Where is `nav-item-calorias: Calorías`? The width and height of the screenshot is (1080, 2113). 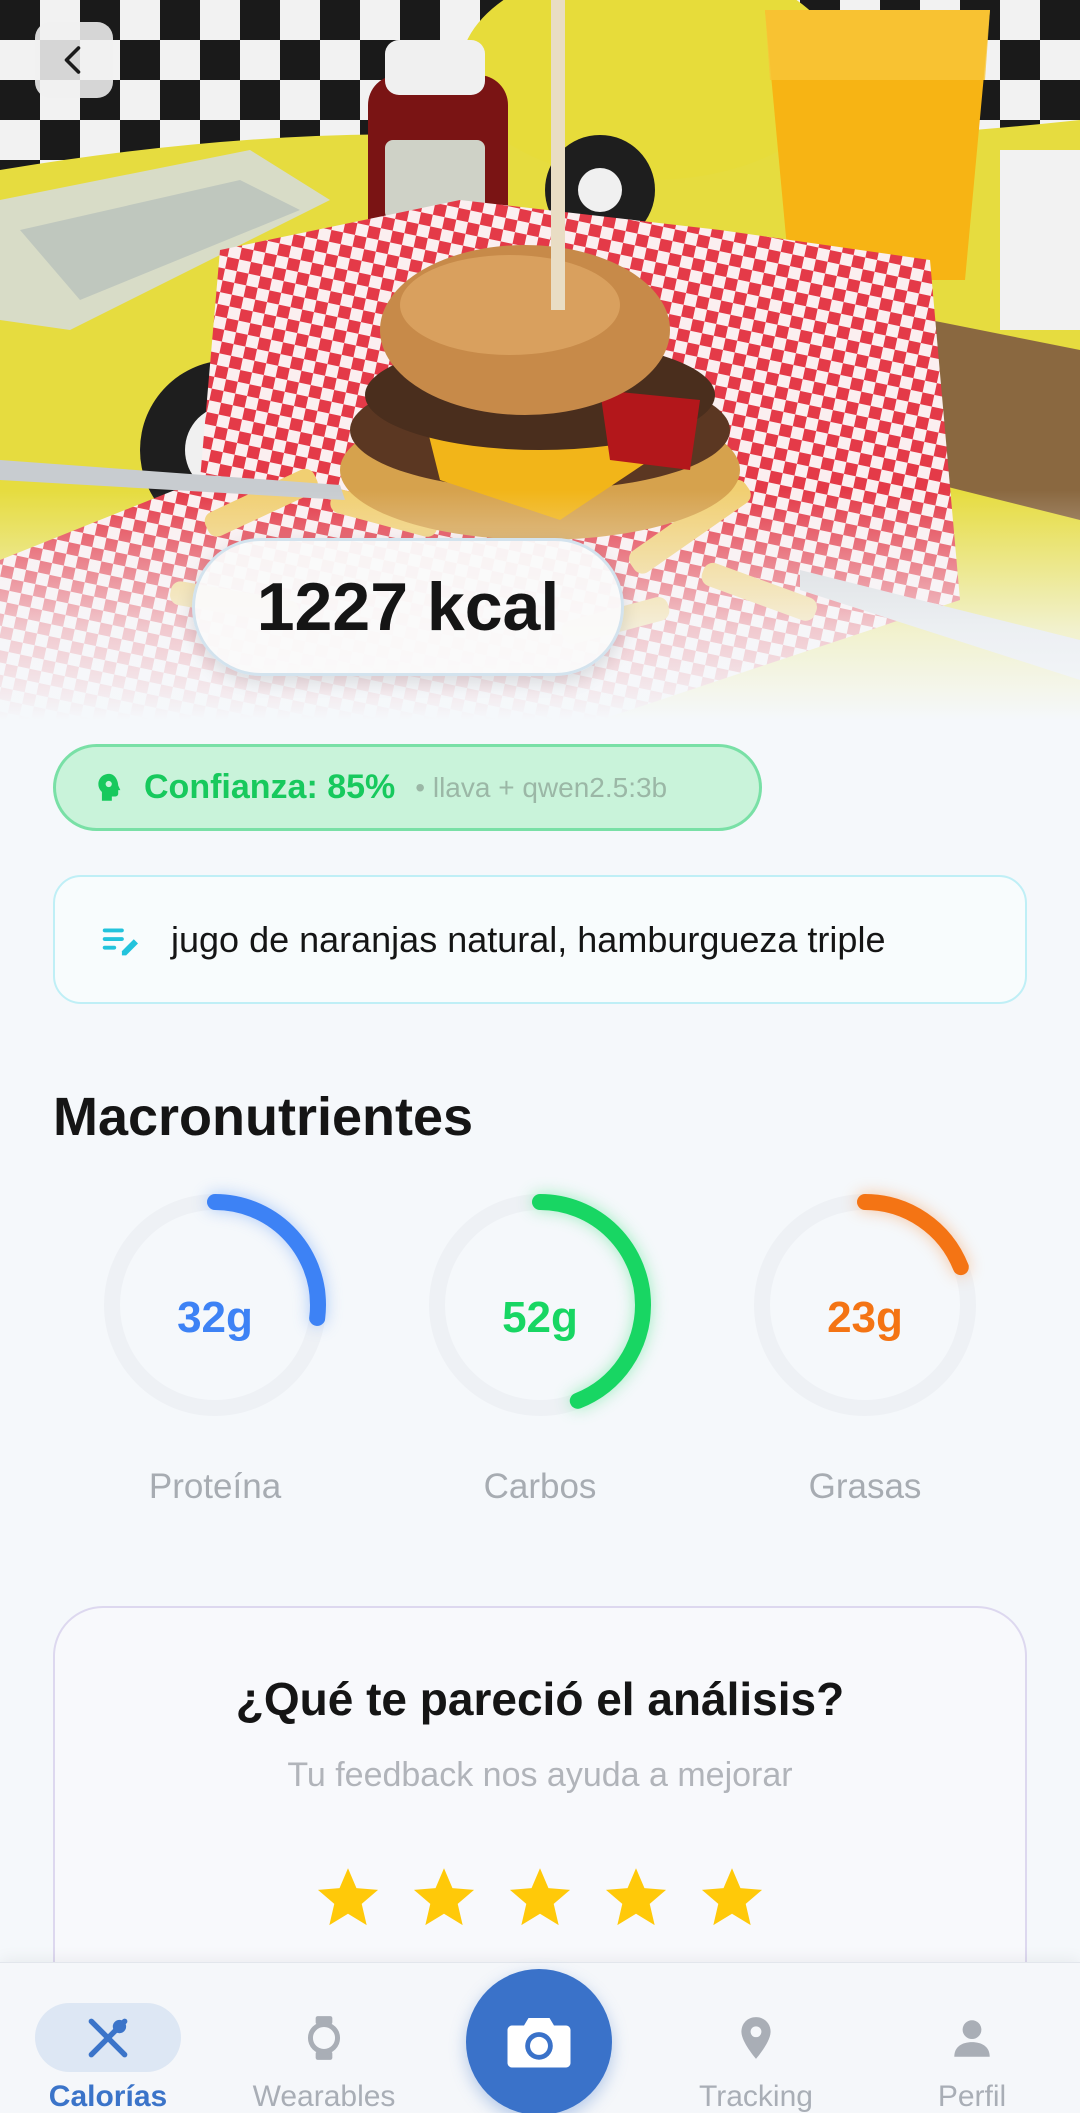
nav-item-calorias: Calorías is located at coordinates (108, 2038).